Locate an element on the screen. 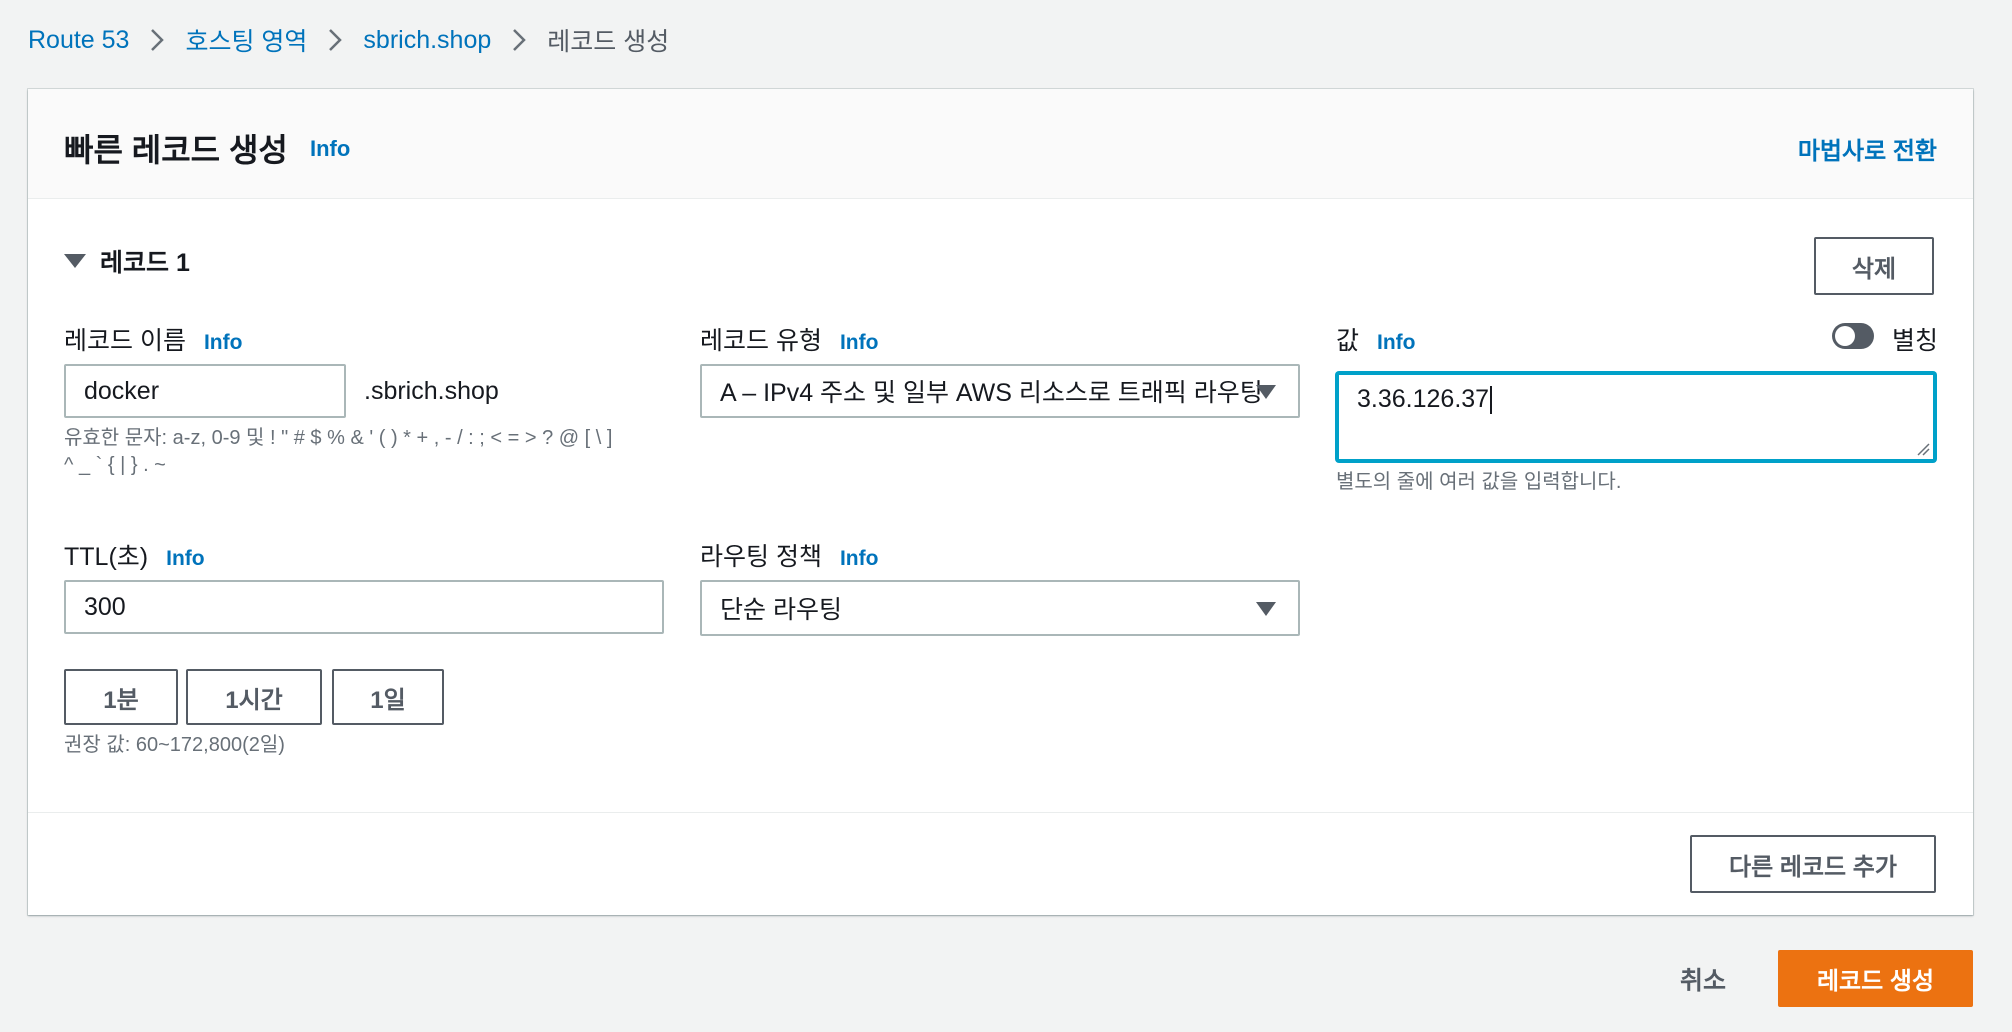  record-name-info-link: Info is located at coordinates (223, 343).